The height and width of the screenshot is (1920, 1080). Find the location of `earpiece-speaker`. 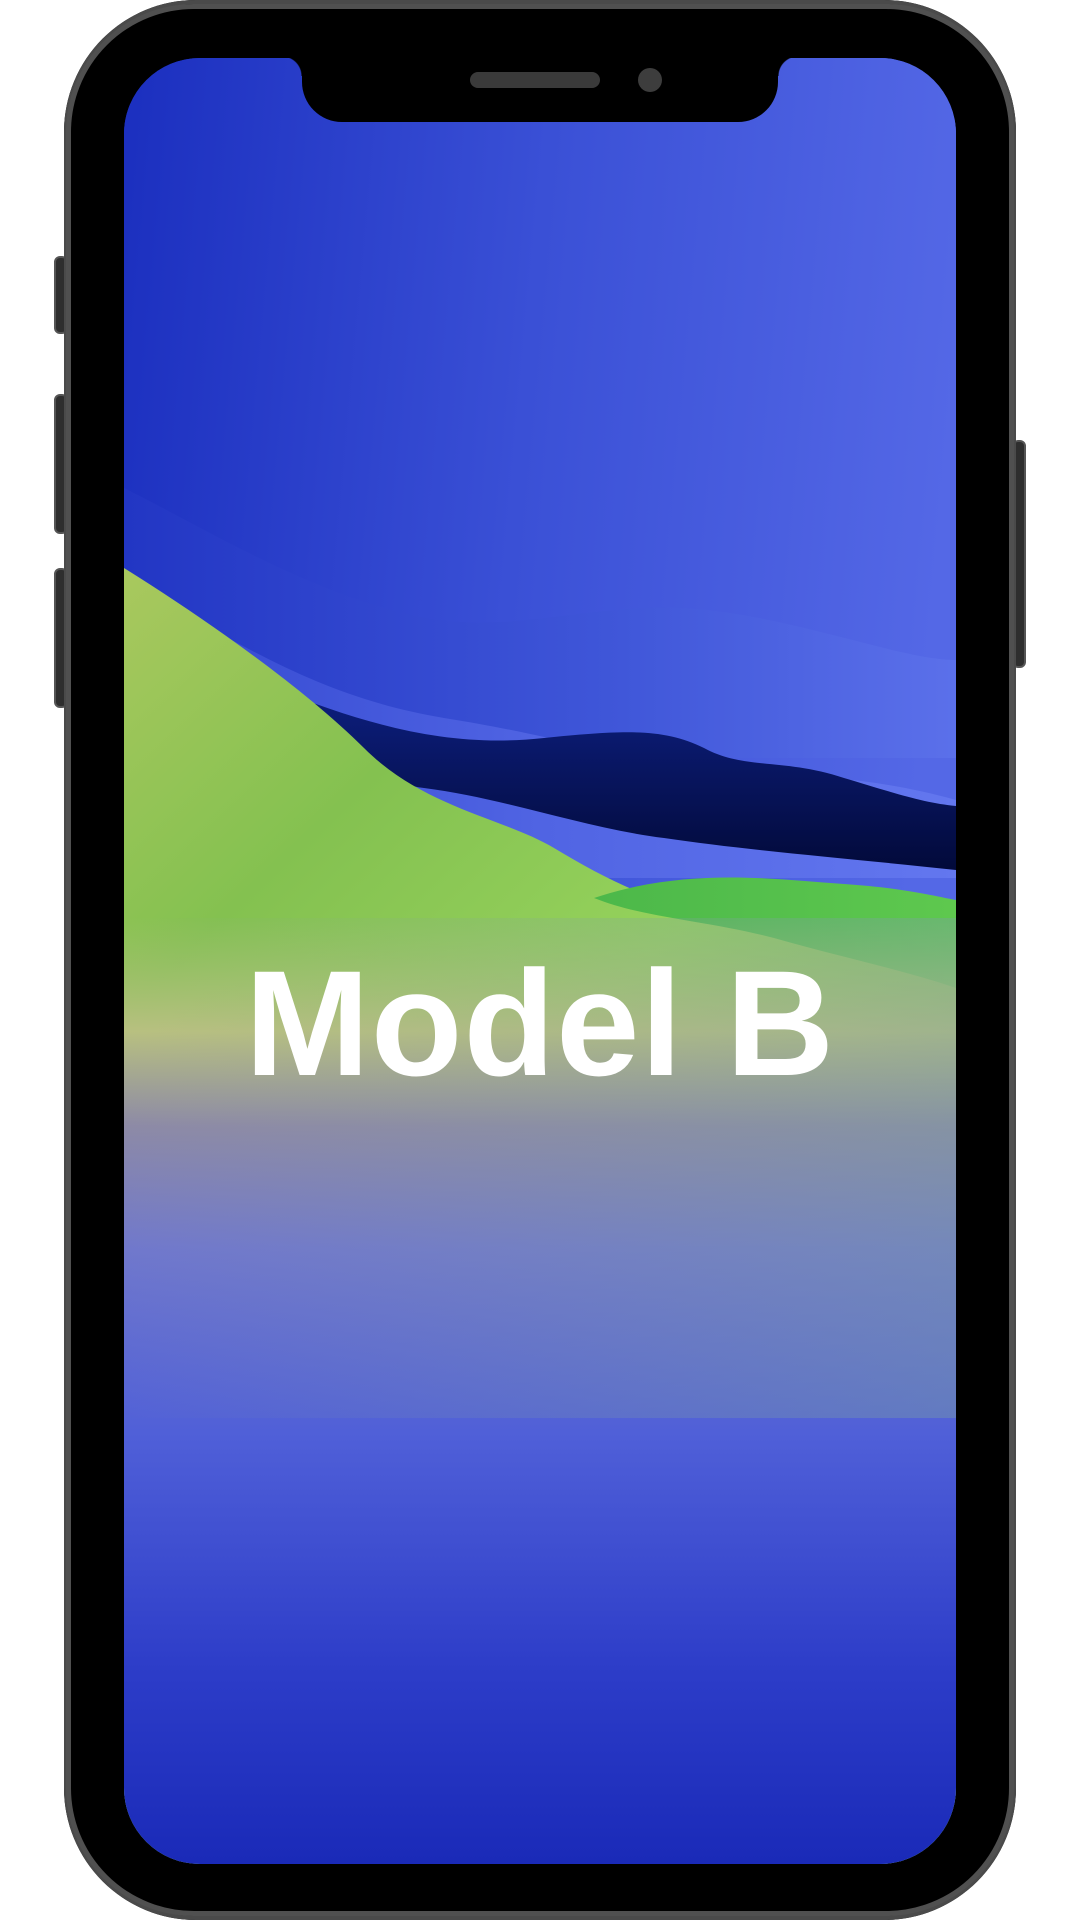

earpiece-speaker is located at coordinates (535, 80).